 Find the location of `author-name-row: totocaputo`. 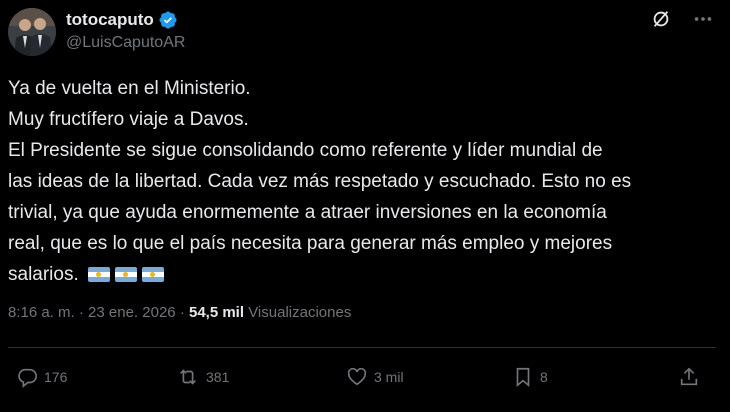

author-name-row: totocaputo is located at coordinates (122, 20).